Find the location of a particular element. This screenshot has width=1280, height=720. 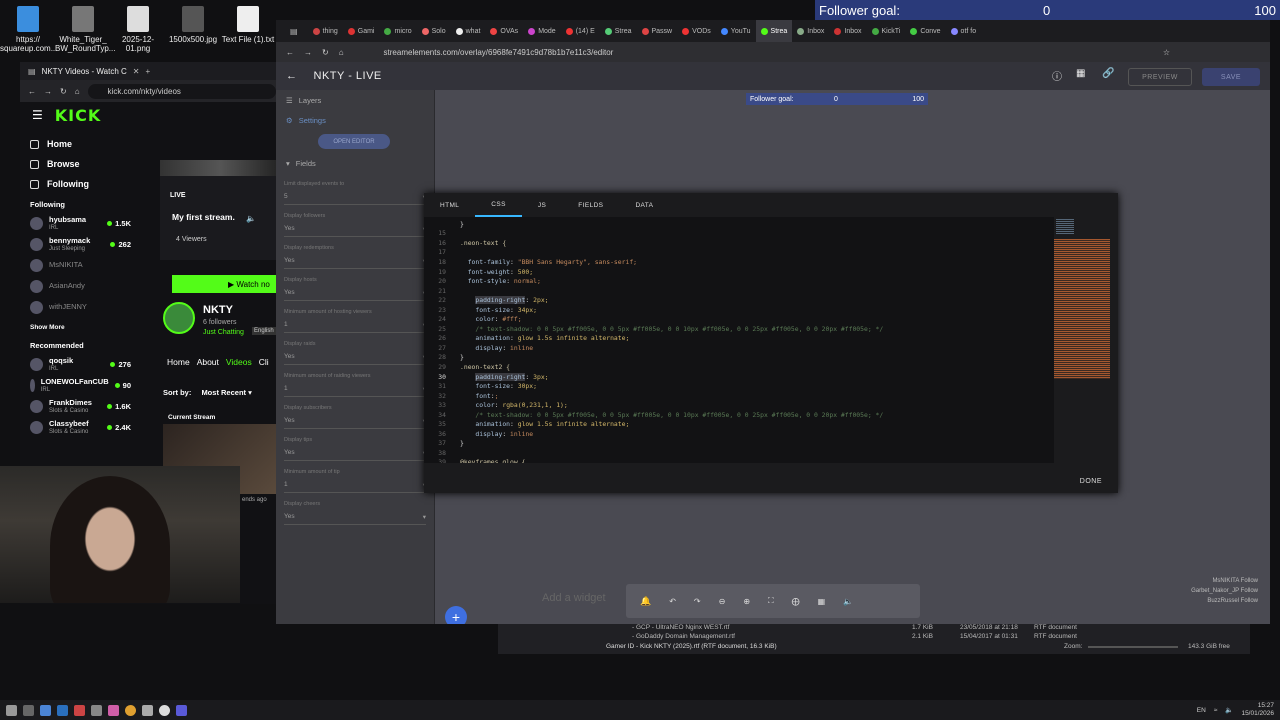

browser-tab: VODs is located at coordinates (696, 31).